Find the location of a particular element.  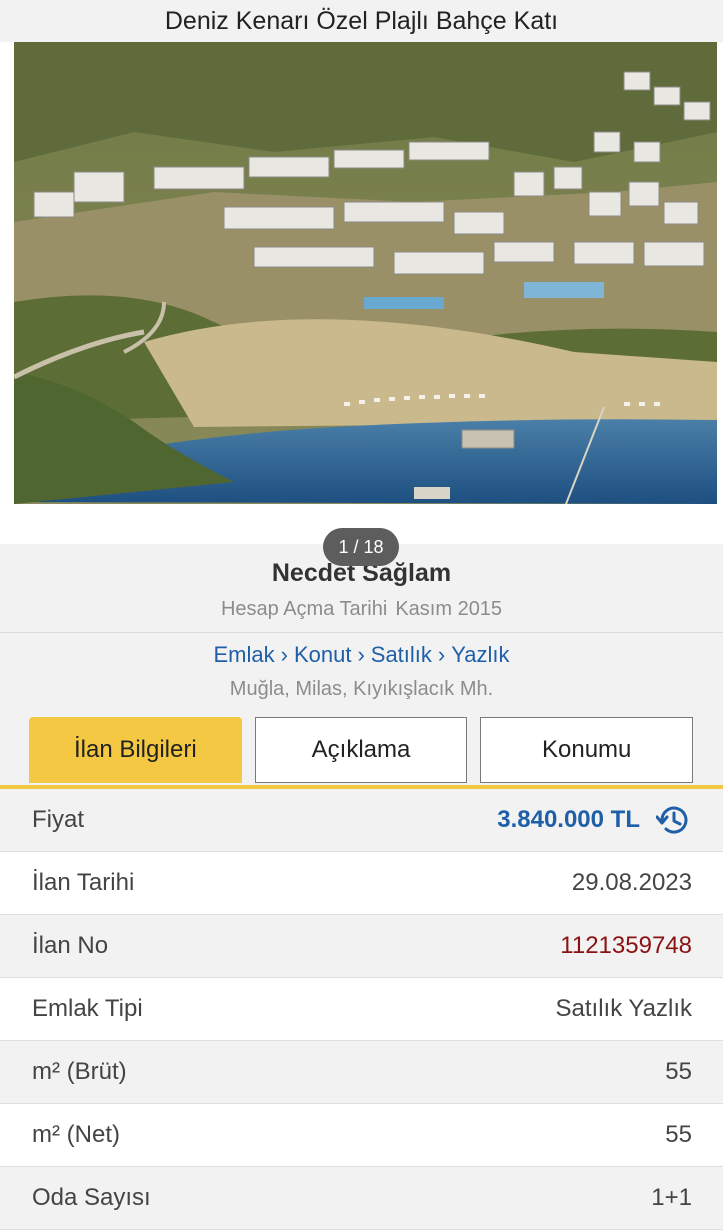

detail-label: m² (Brüt) is located at coordinates (79, 1071).